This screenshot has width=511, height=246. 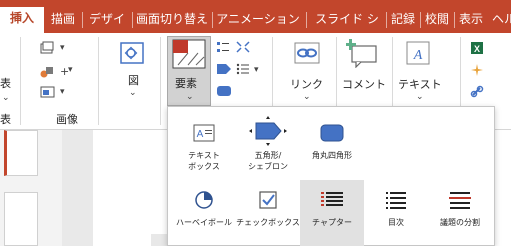 What do you see at coordinates (332, 155) in the screenshot?
I see `dropdown-item-label: 角丸四角形` at bounding box center [332, 155].